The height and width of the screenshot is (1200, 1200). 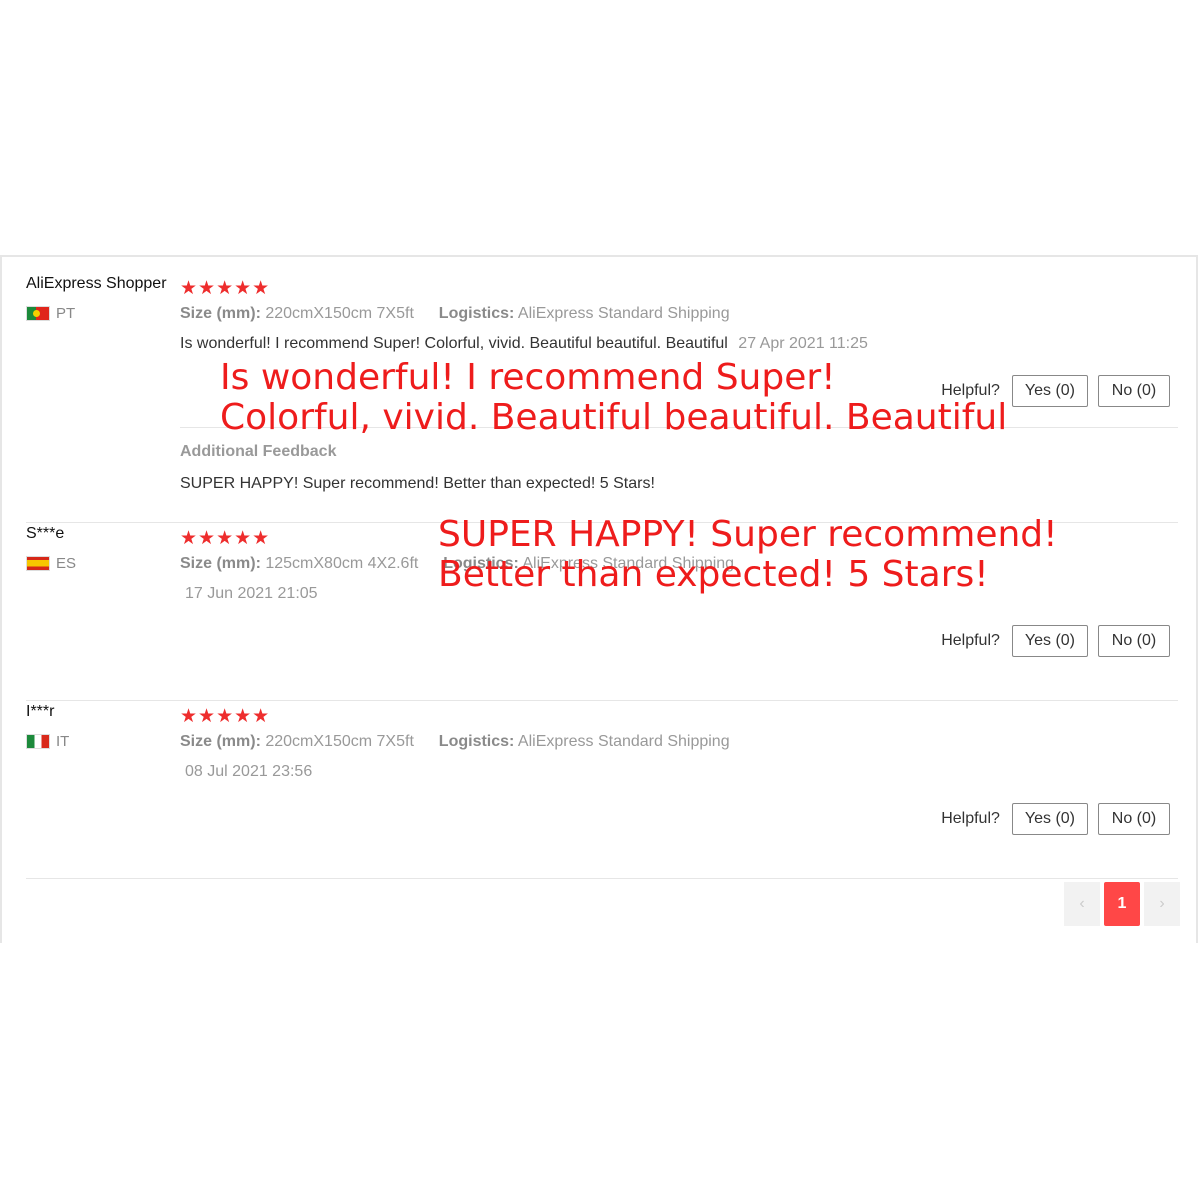 I want to click on page-number-button: 1, so click(x=1122, y=904).